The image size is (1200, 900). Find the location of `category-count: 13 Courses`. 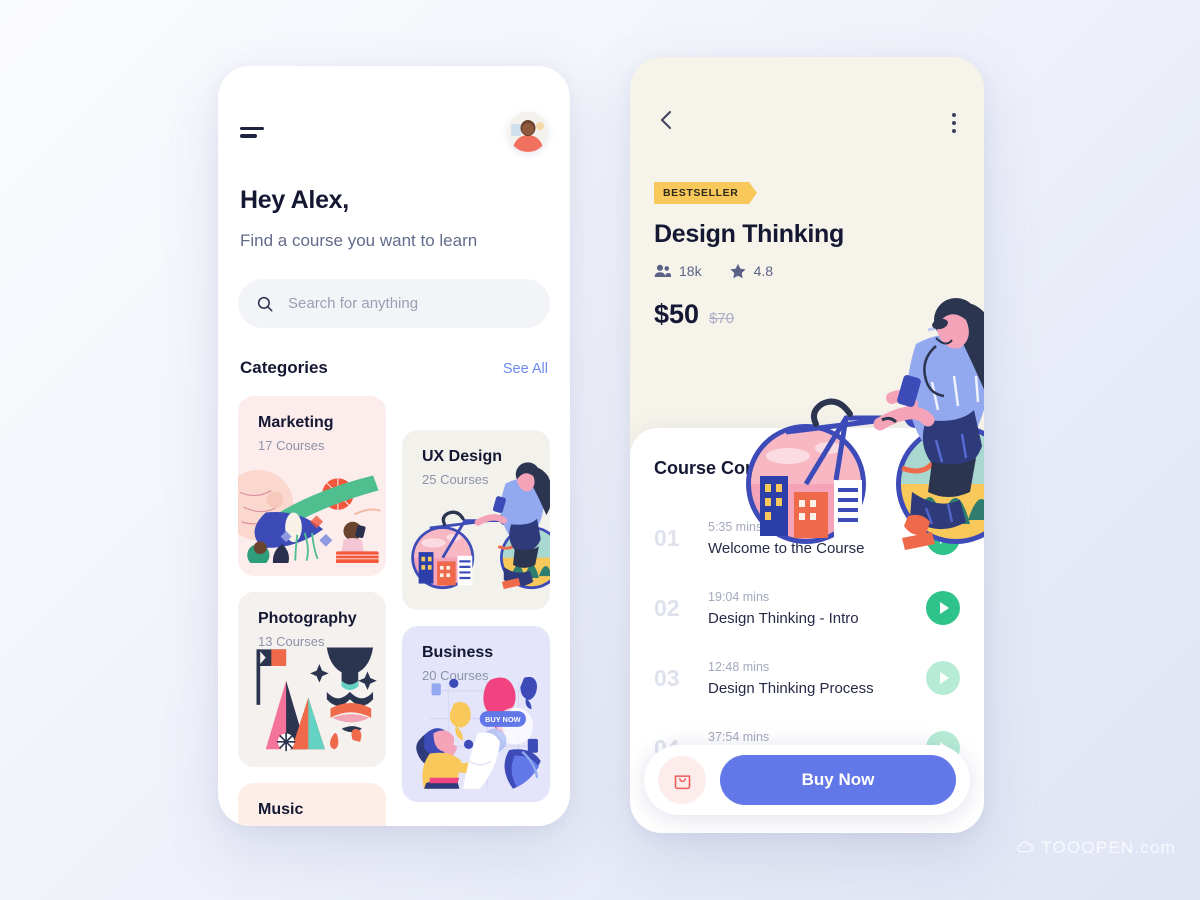

category-count: 13 Courses is located at coordinates (291, 641).